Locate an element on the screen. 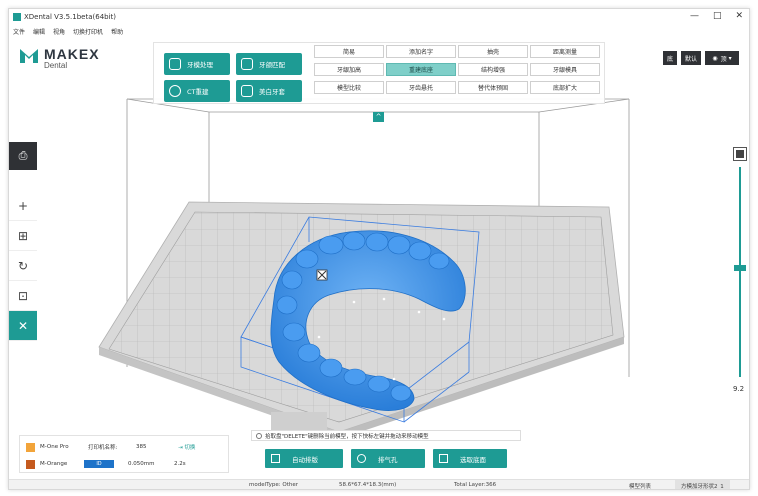 The height and width of the screenshot is (496, 758). scale-icon: ⊡ is located at coordinates (23, 295).